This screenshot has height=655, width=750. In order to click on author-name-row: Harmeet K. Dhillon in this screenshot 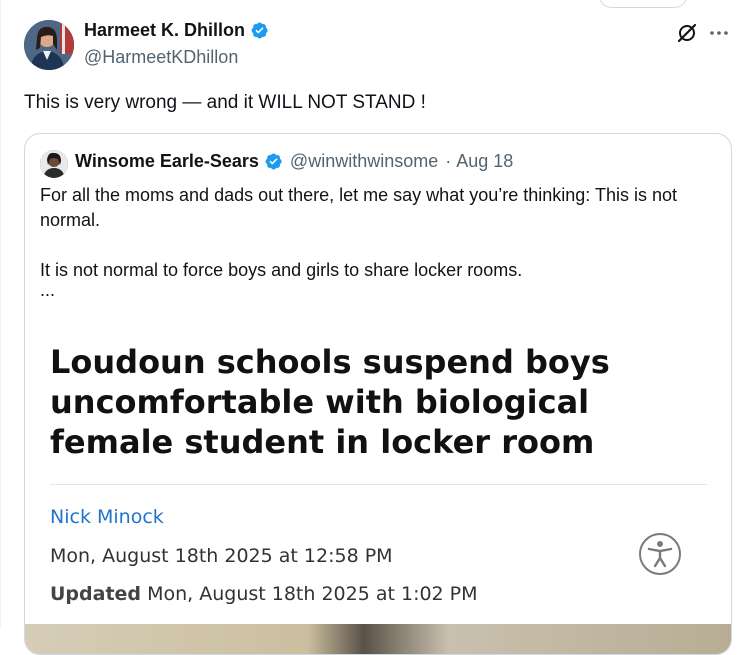, I will do `click(176, 30)`.